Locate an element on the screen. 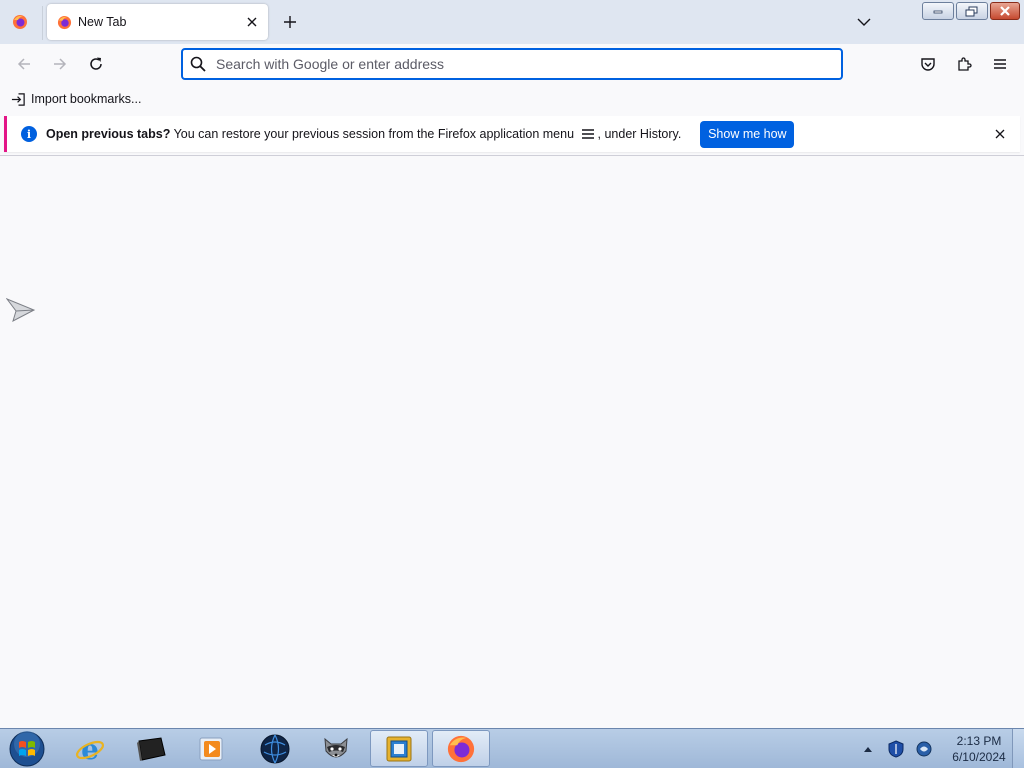 The height and width of the screenshot is (768, 1024). notification-body-end: , under History. is located at coordinates (639, 134).